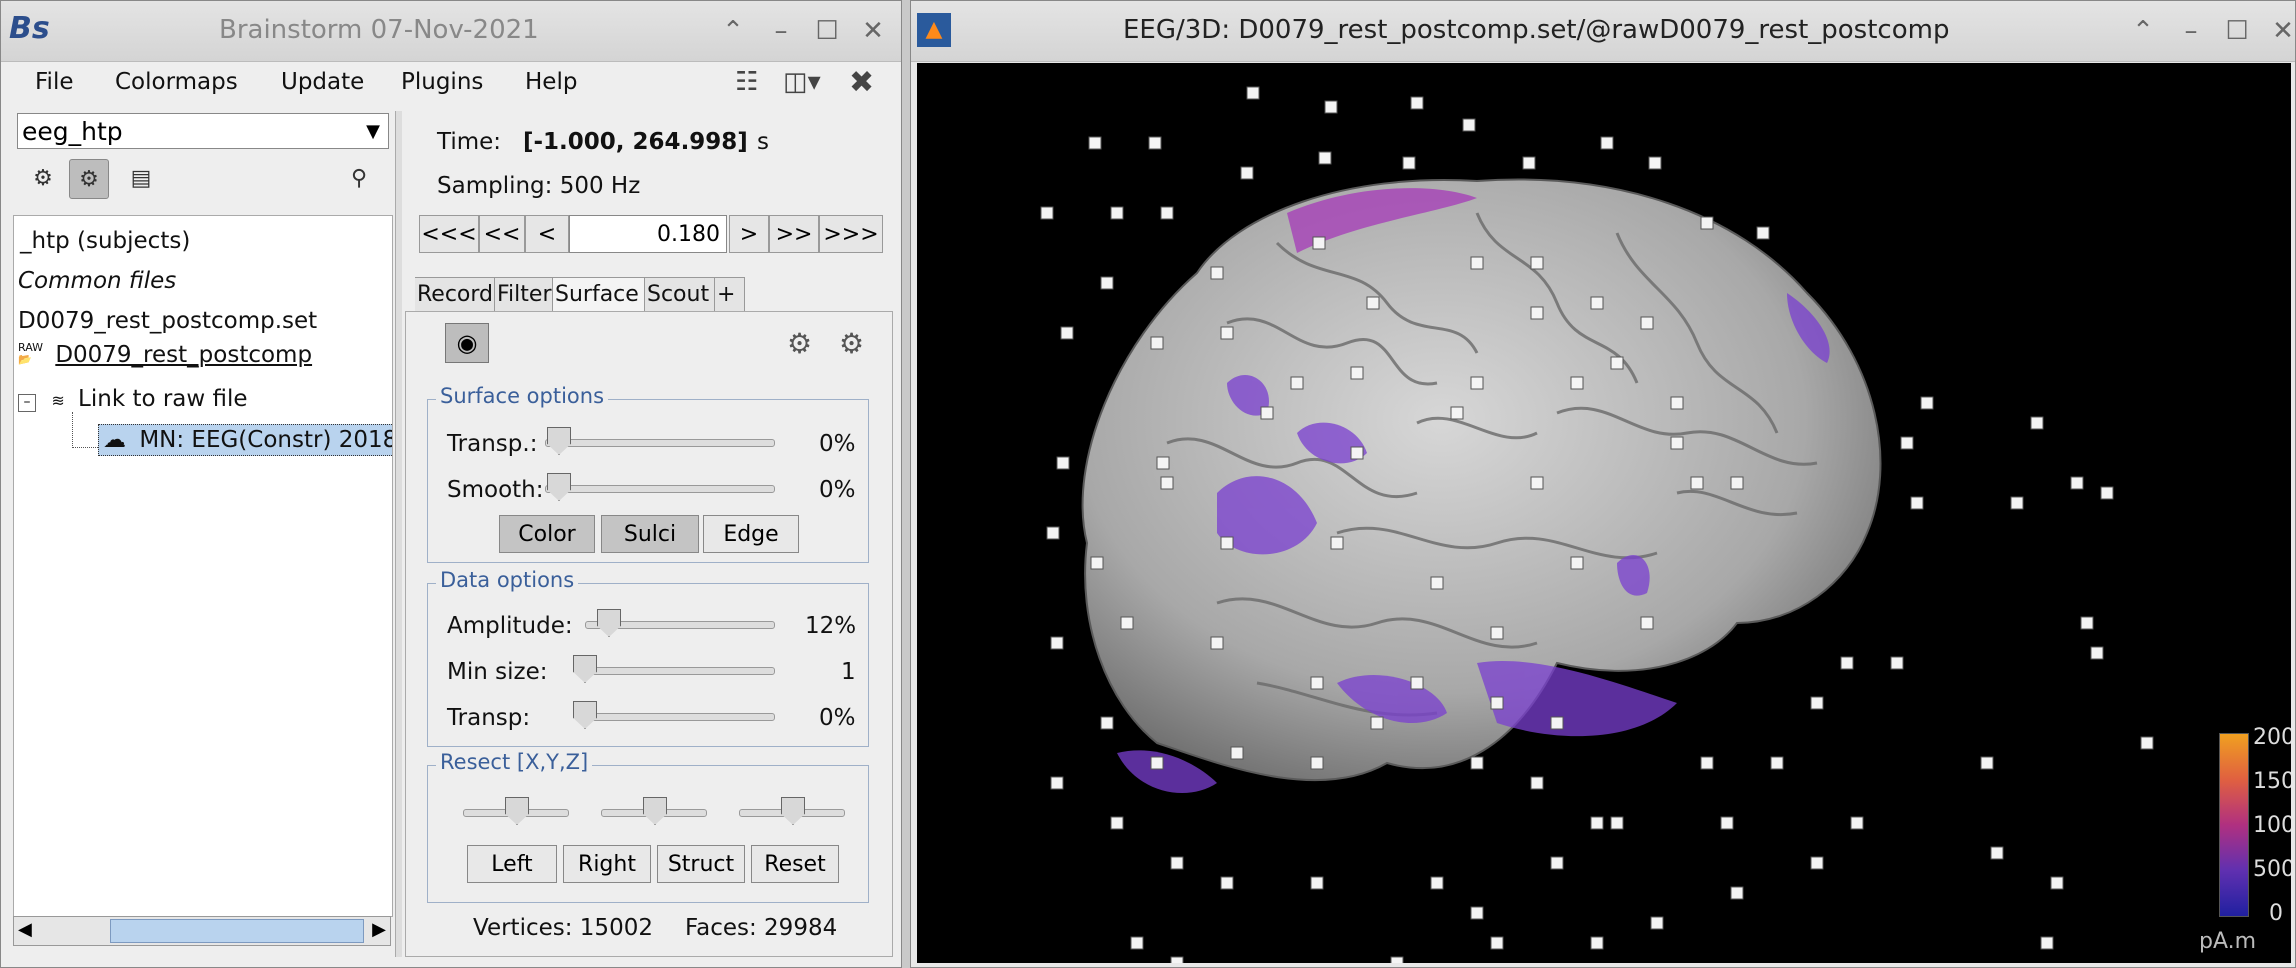 This screenshot has height=968, width=2296. I want to click on menu-plugins: Plugins, so click(442, 82).